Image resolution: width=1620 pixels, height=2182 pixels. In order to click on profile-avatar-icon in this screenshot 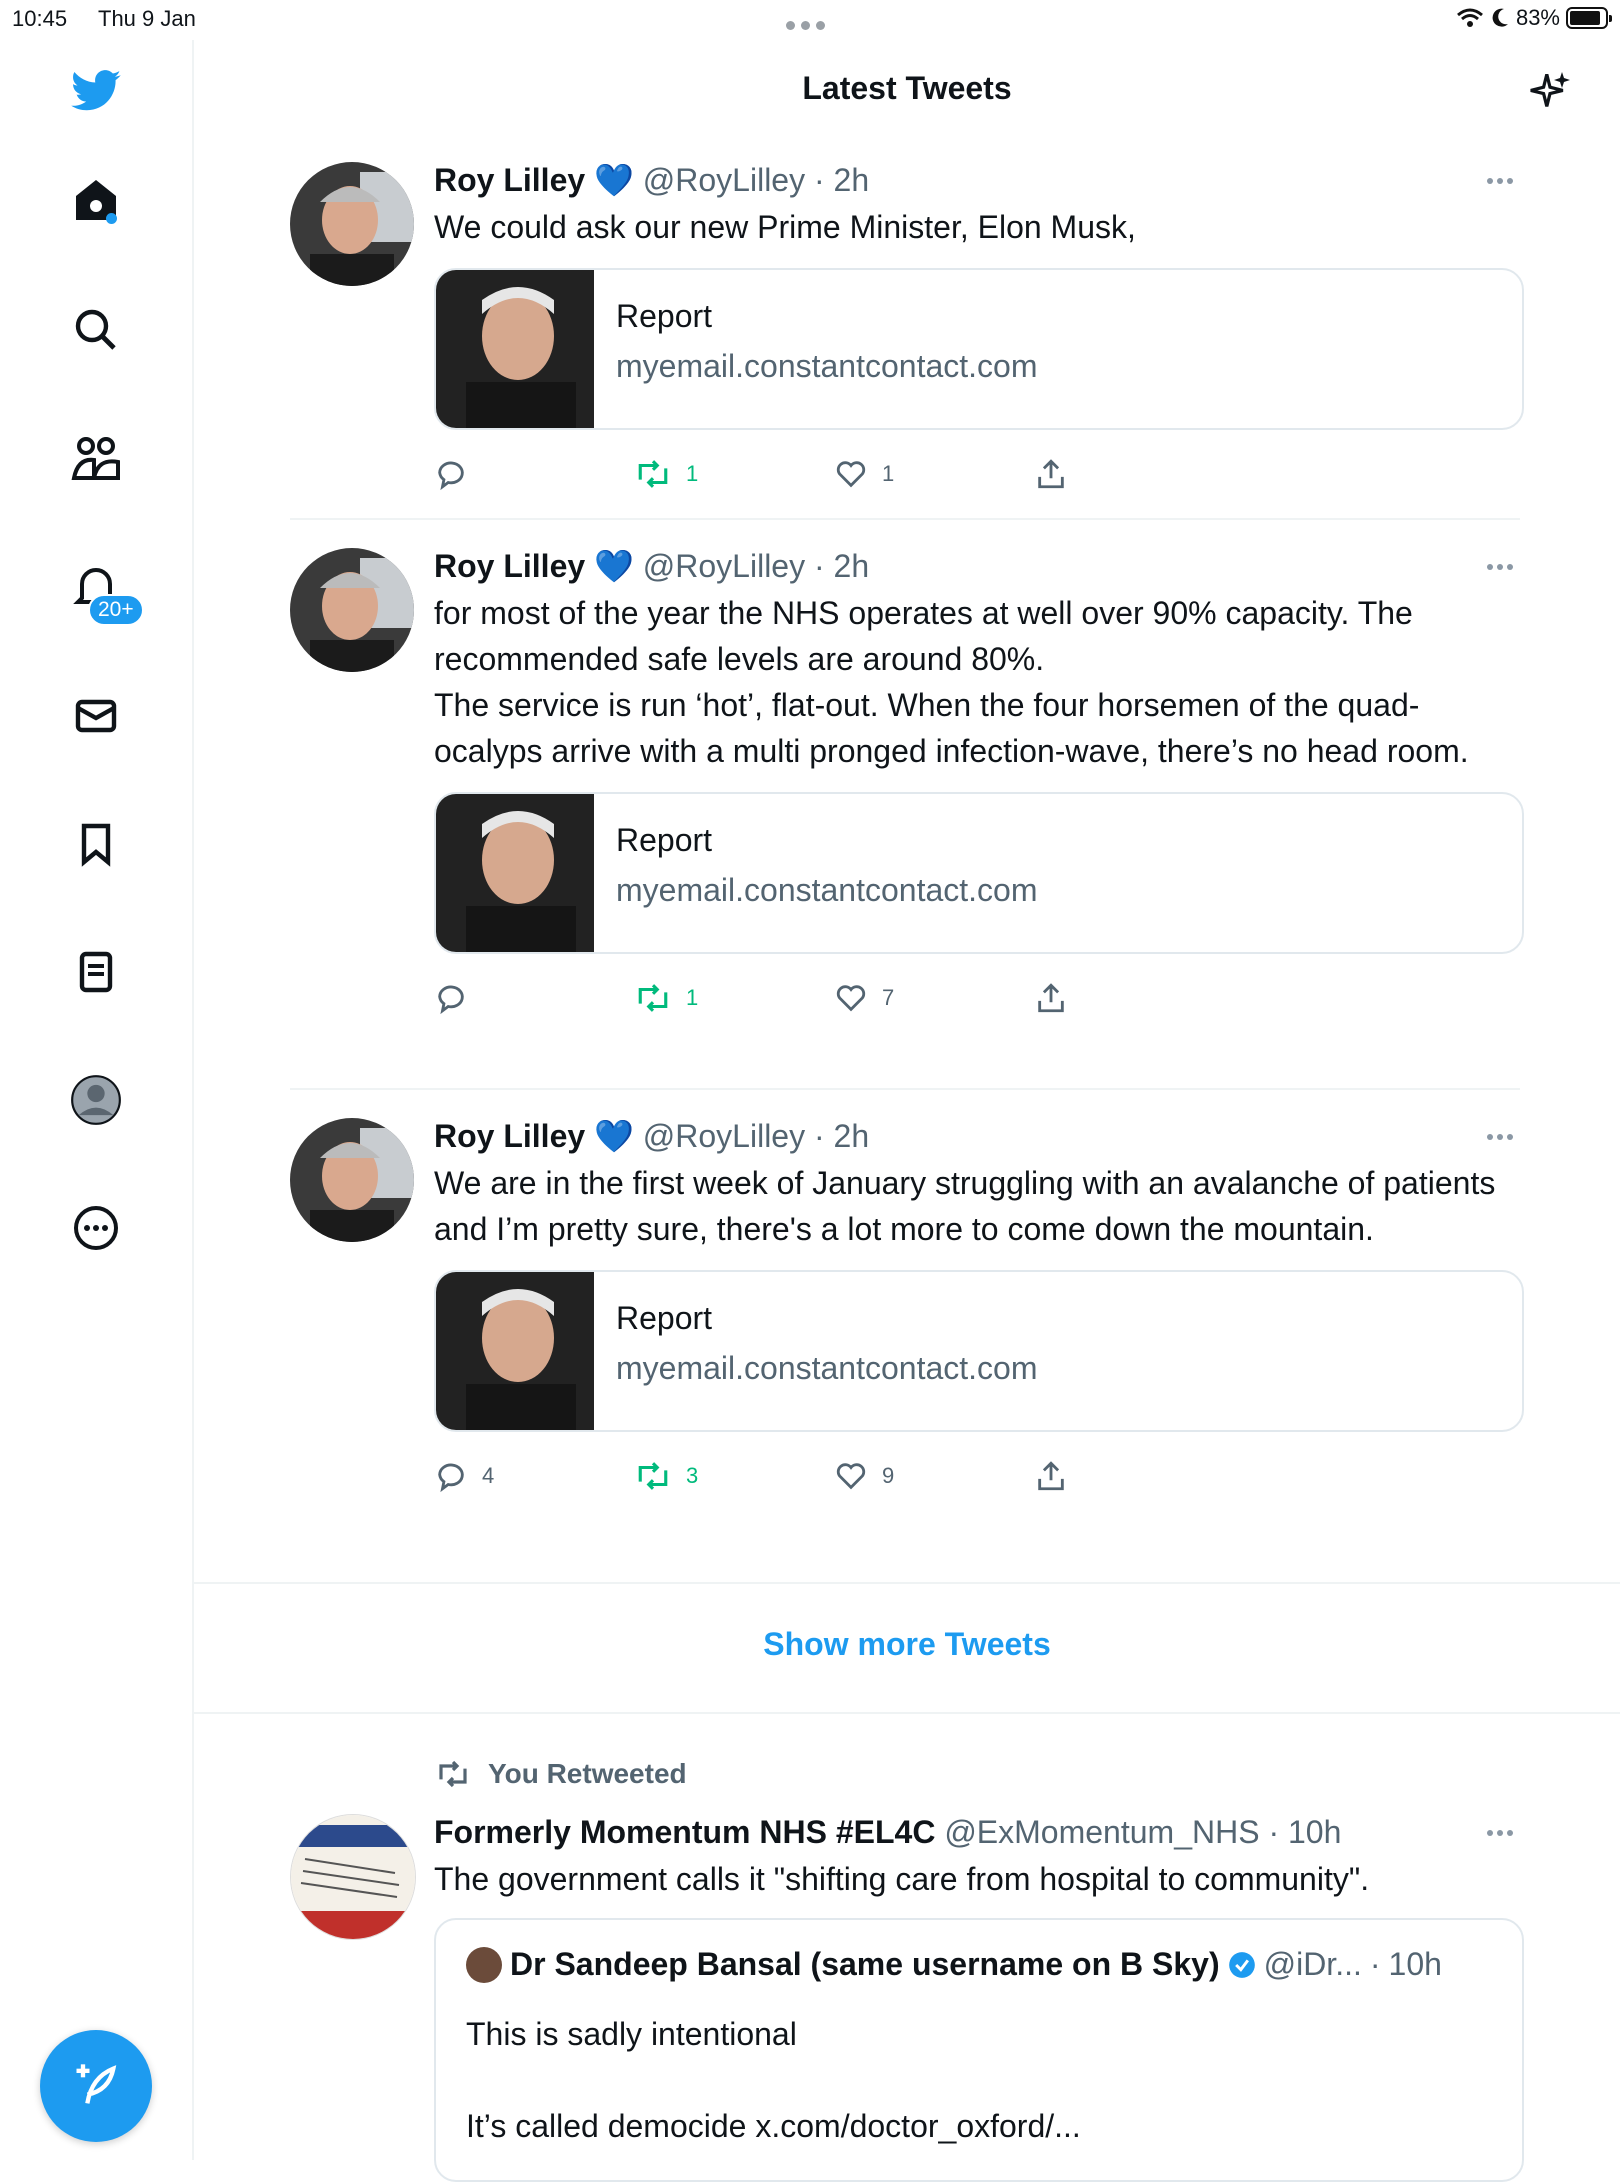, I will do `click(96, 1100)`.